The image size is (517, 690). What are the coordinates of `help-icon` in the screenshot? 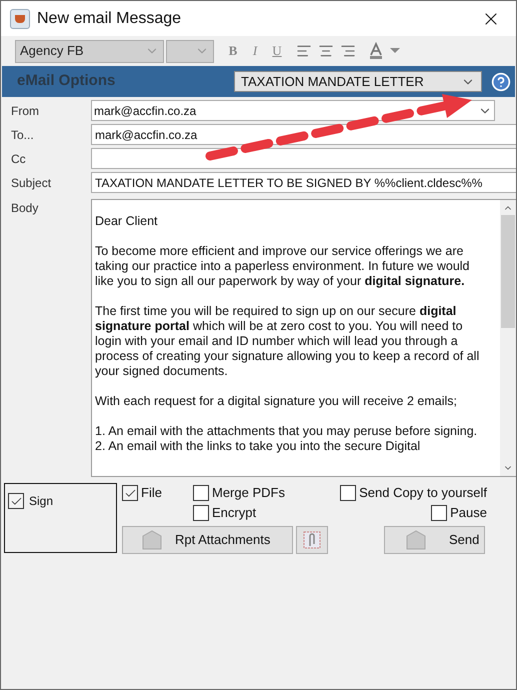 It's located at (501, 82).